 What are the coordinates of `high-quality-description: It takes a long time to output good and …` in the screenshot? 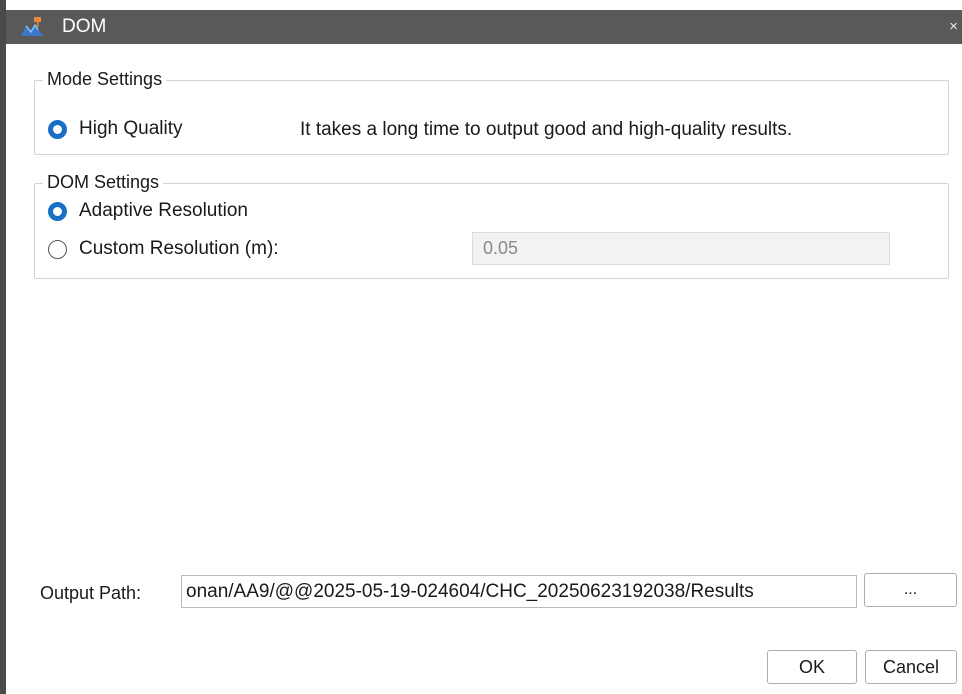 It's located at (546, 129).